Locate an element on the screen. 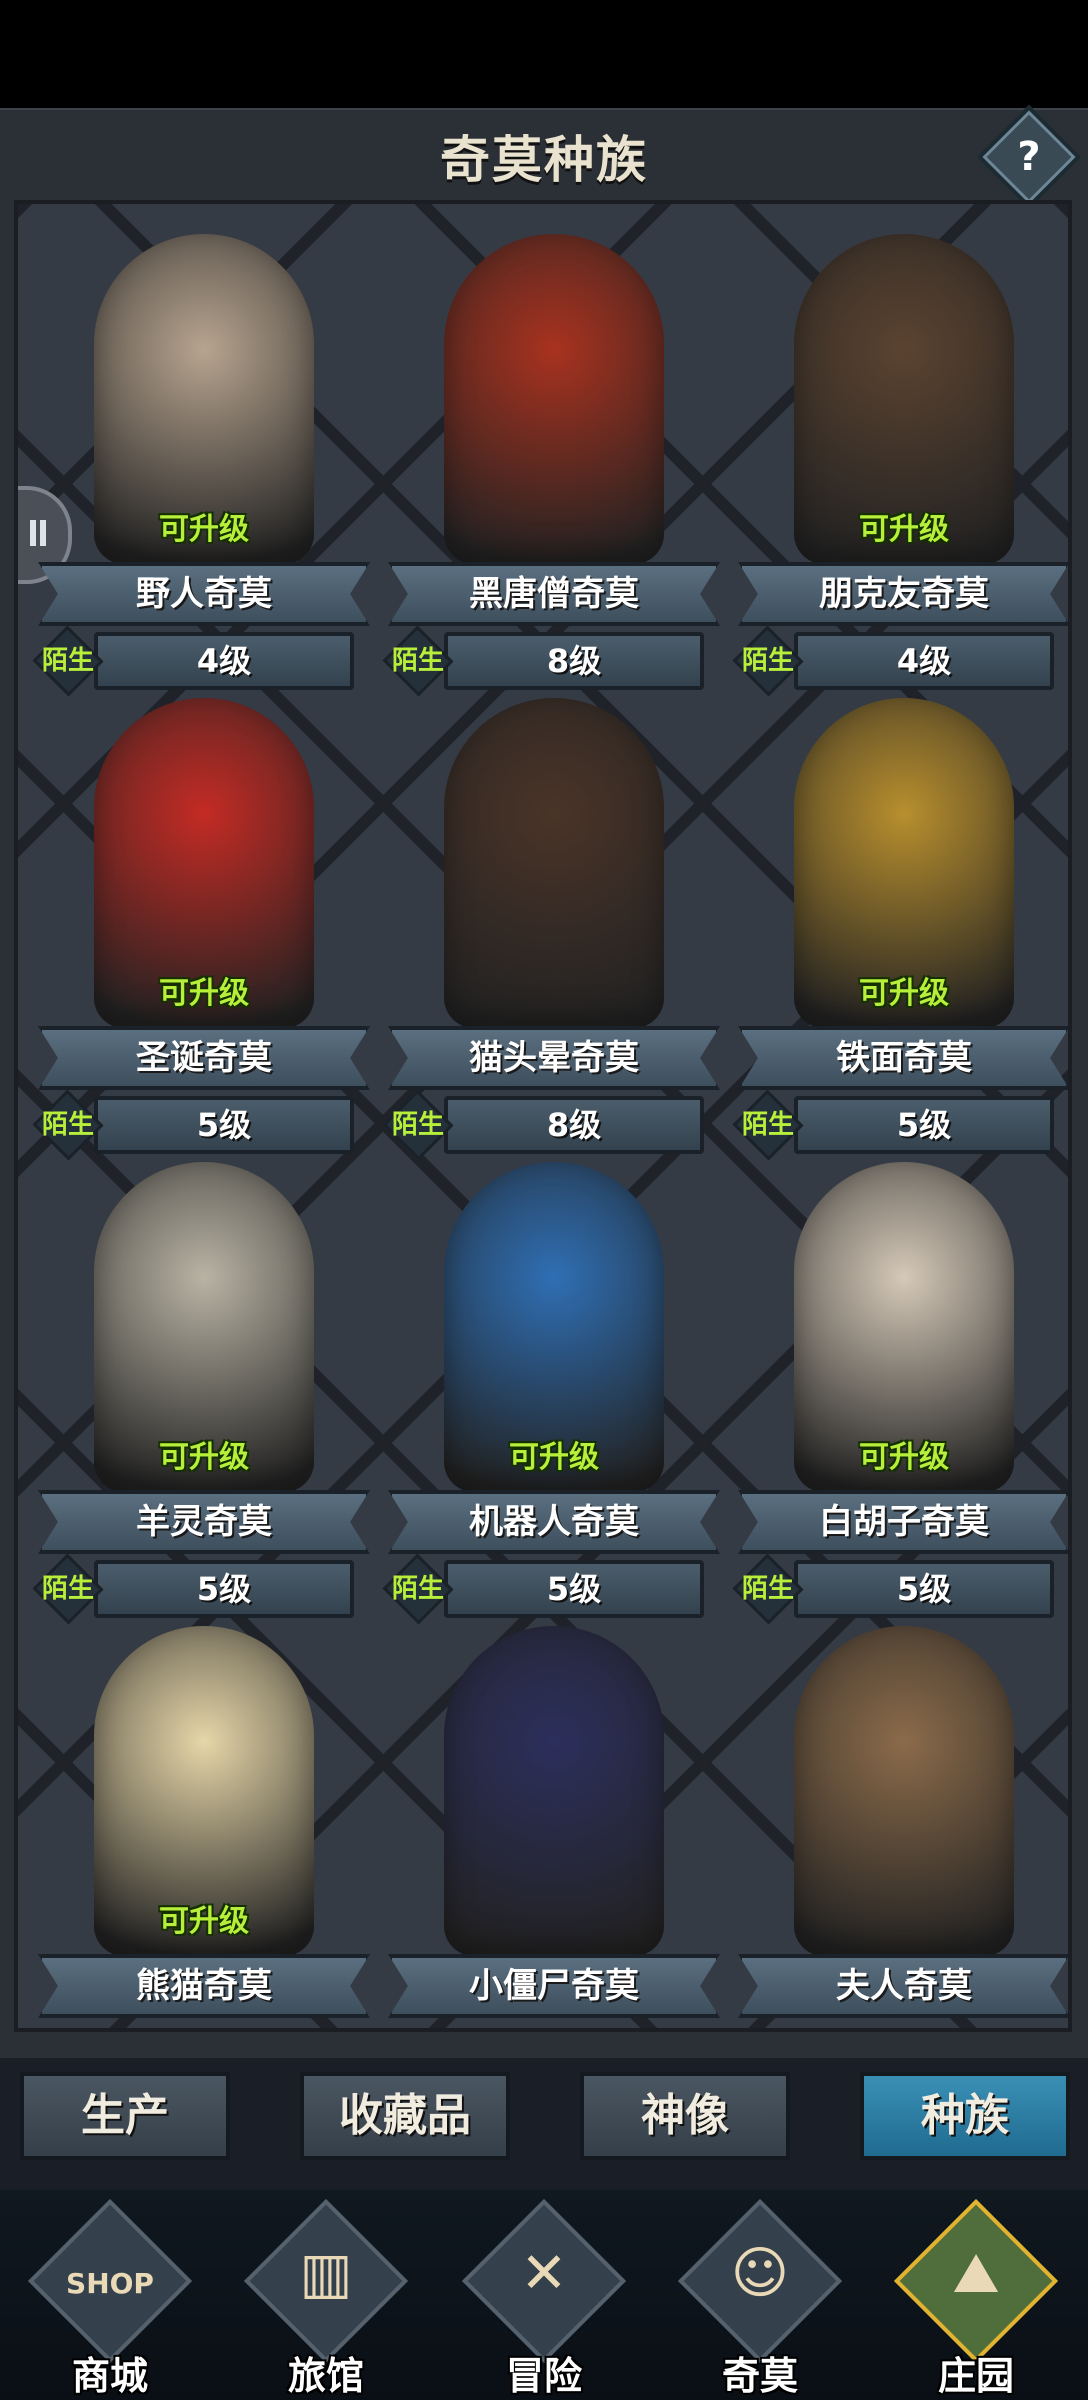  inn-gate-icon: ▥ is located at coordinates (326, 2273).